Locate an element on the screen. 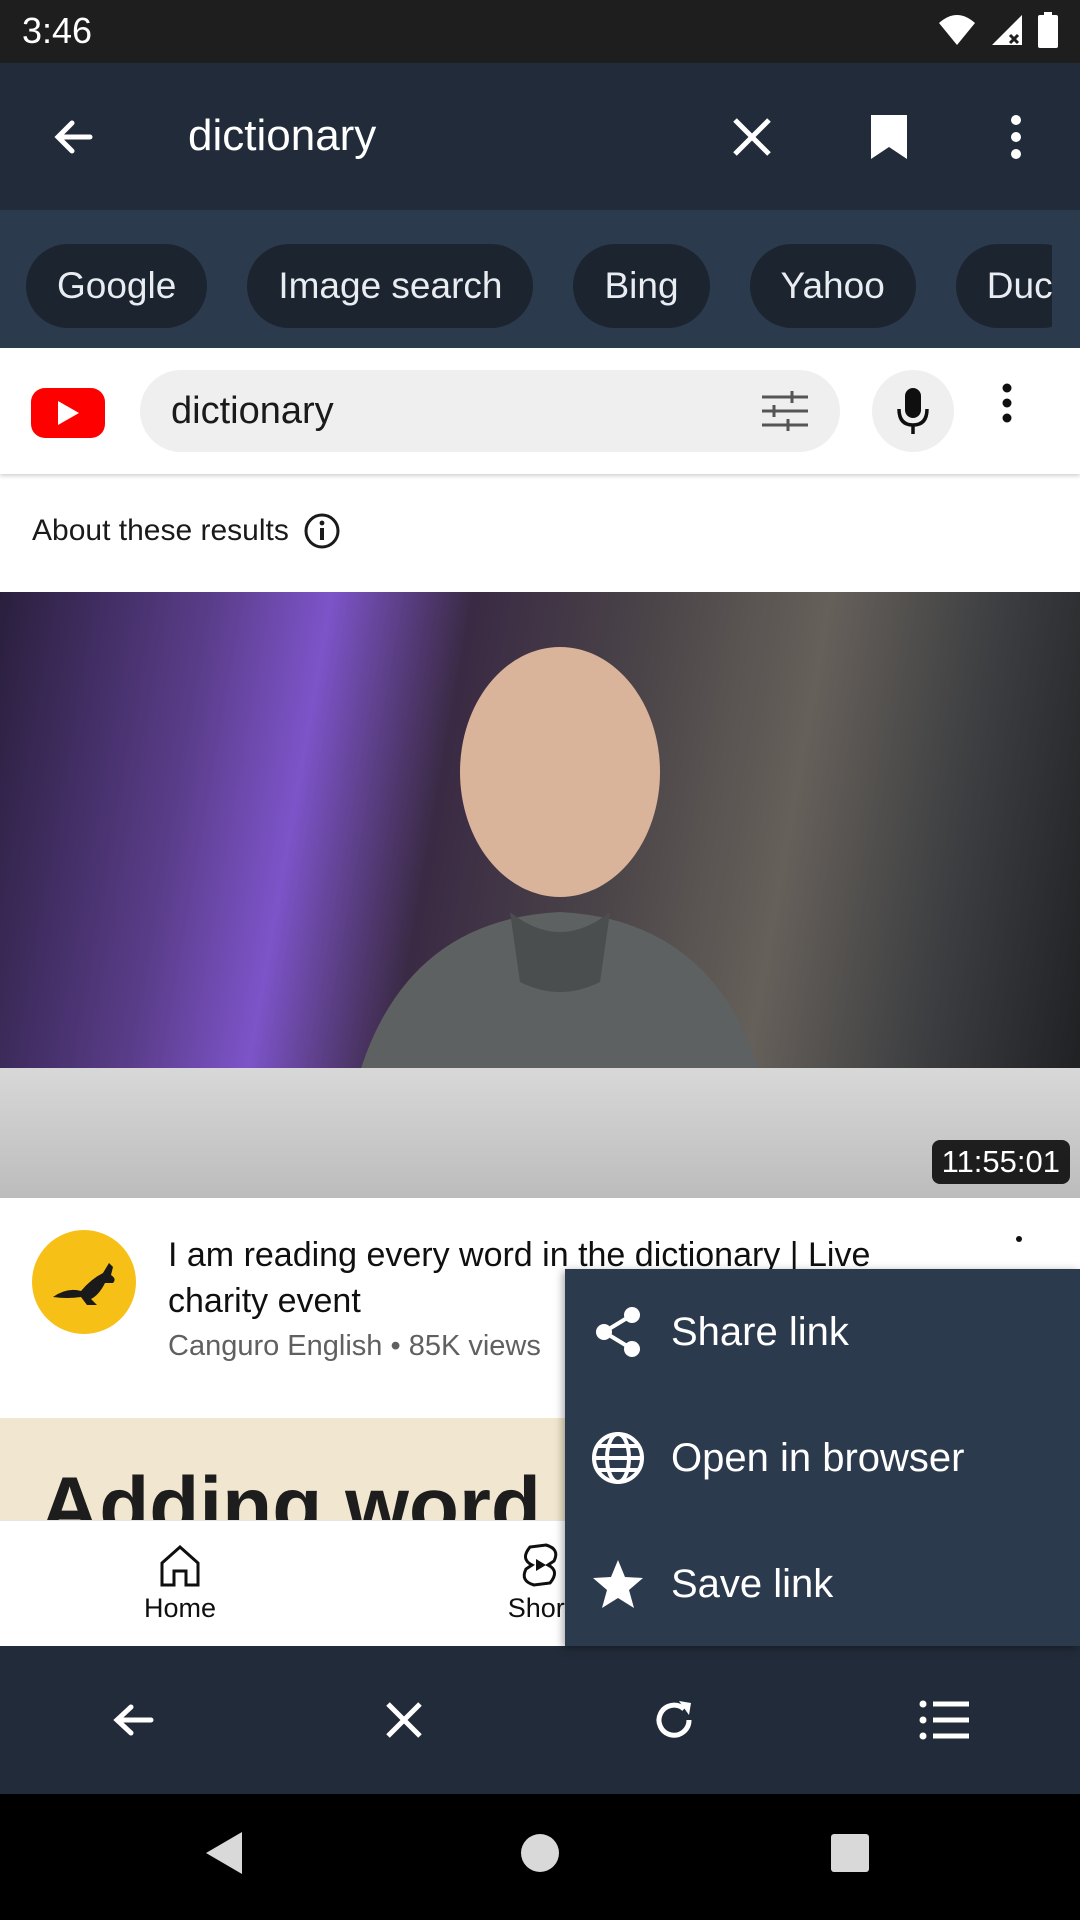 Image resolution: width=1080 pixels, height=1920 pixels. app-toolbar: dictionary is located at coordinates (540, 136).